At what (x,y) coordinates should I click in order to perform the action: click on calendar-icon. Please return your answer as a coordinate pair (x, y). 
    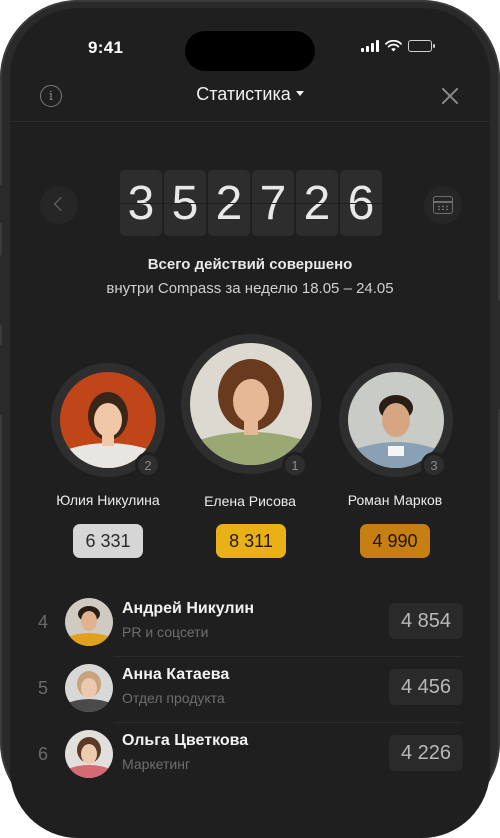
    Looking at the image, I should click on (443, 205).